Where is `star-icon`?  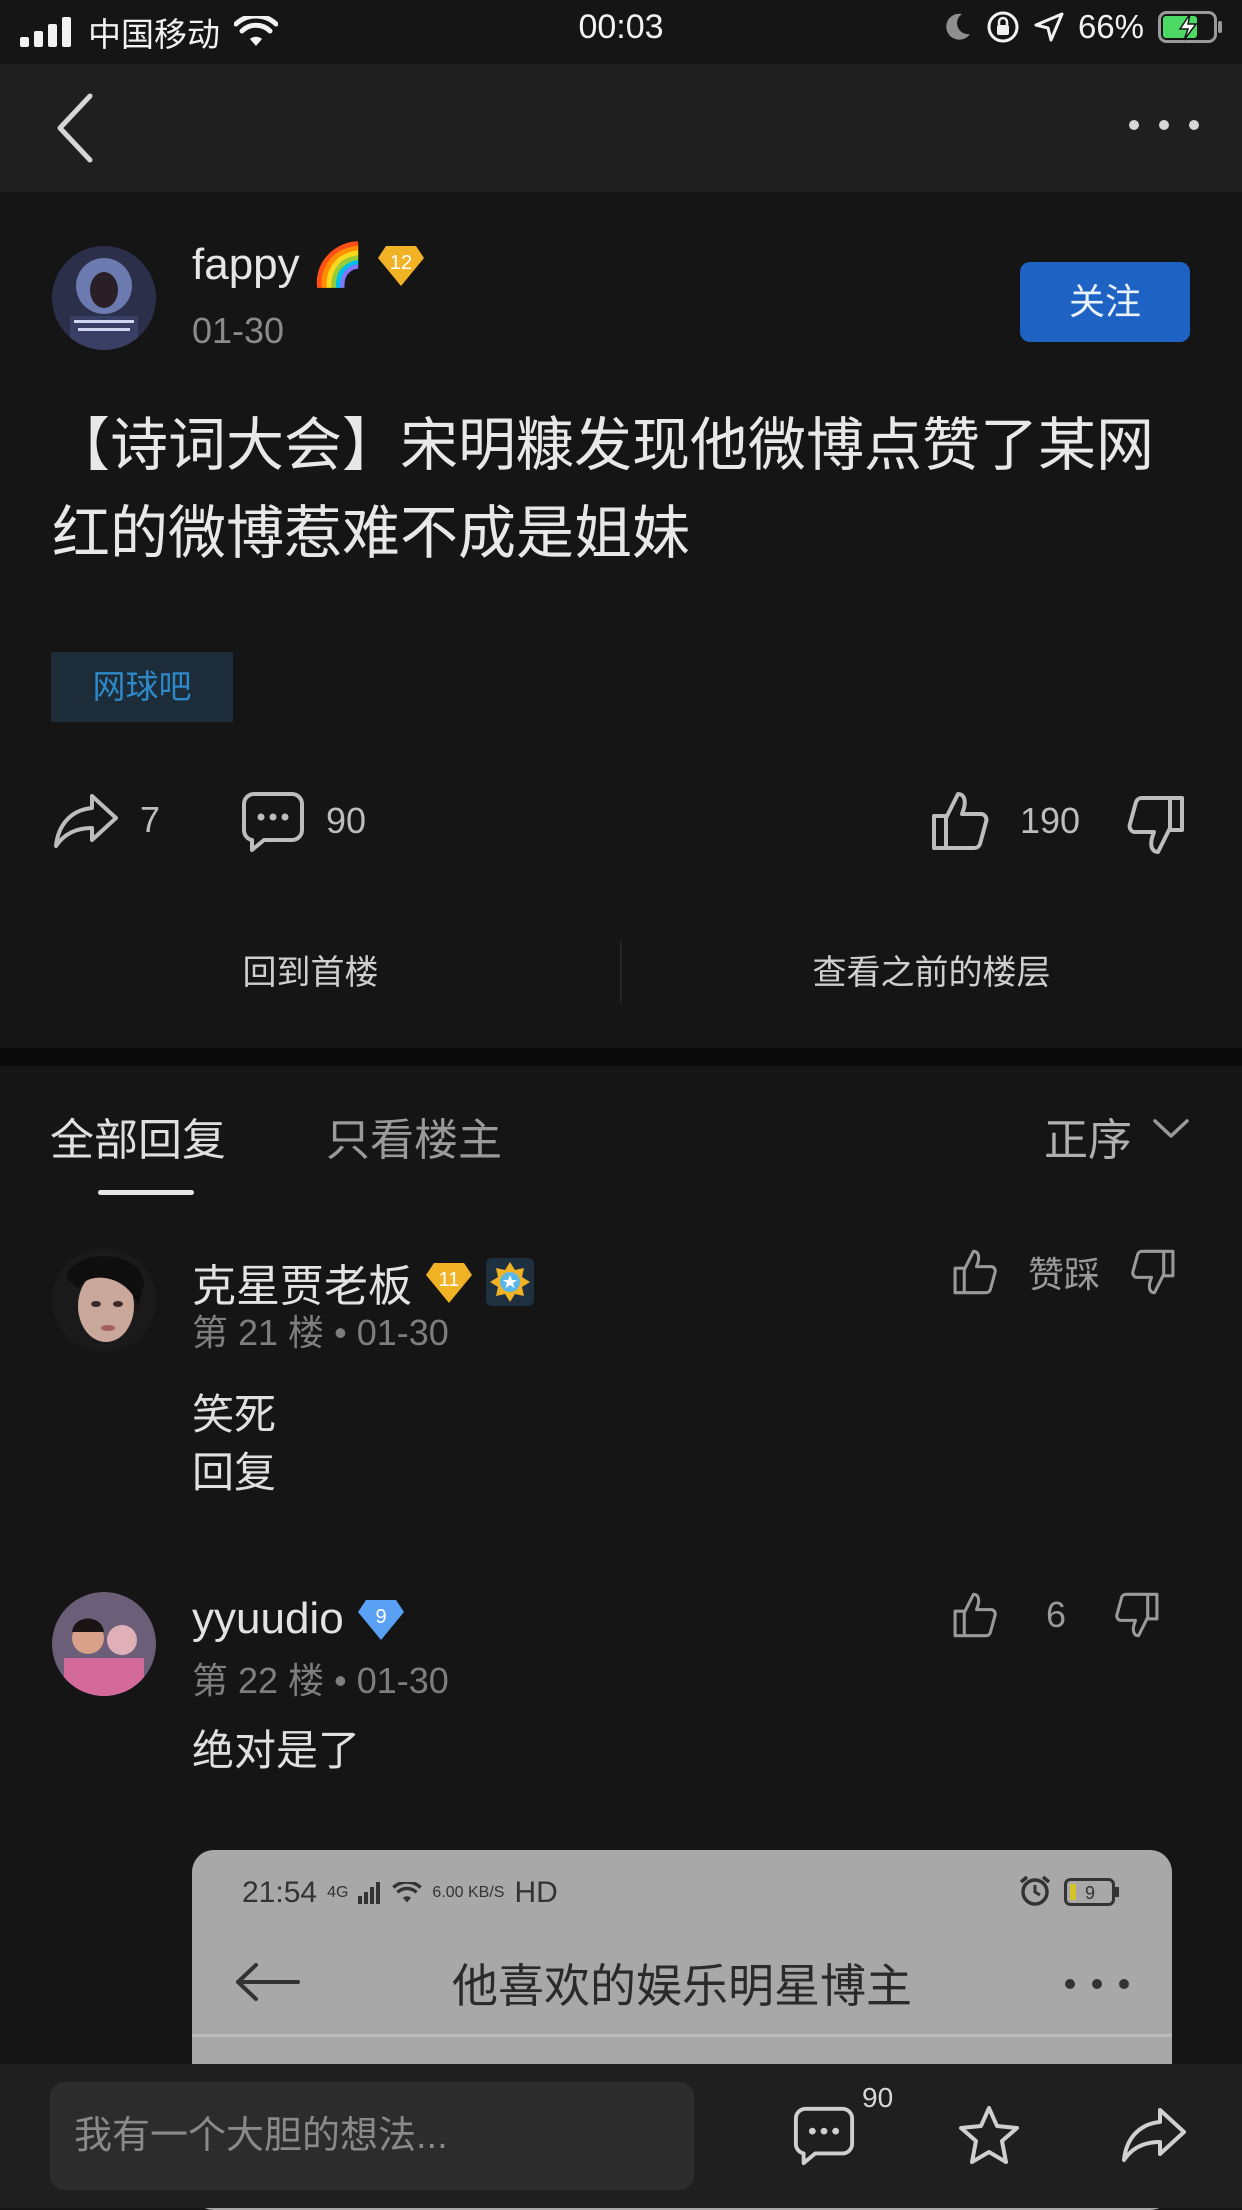 star-icon is located at coordinates (989, 2136).